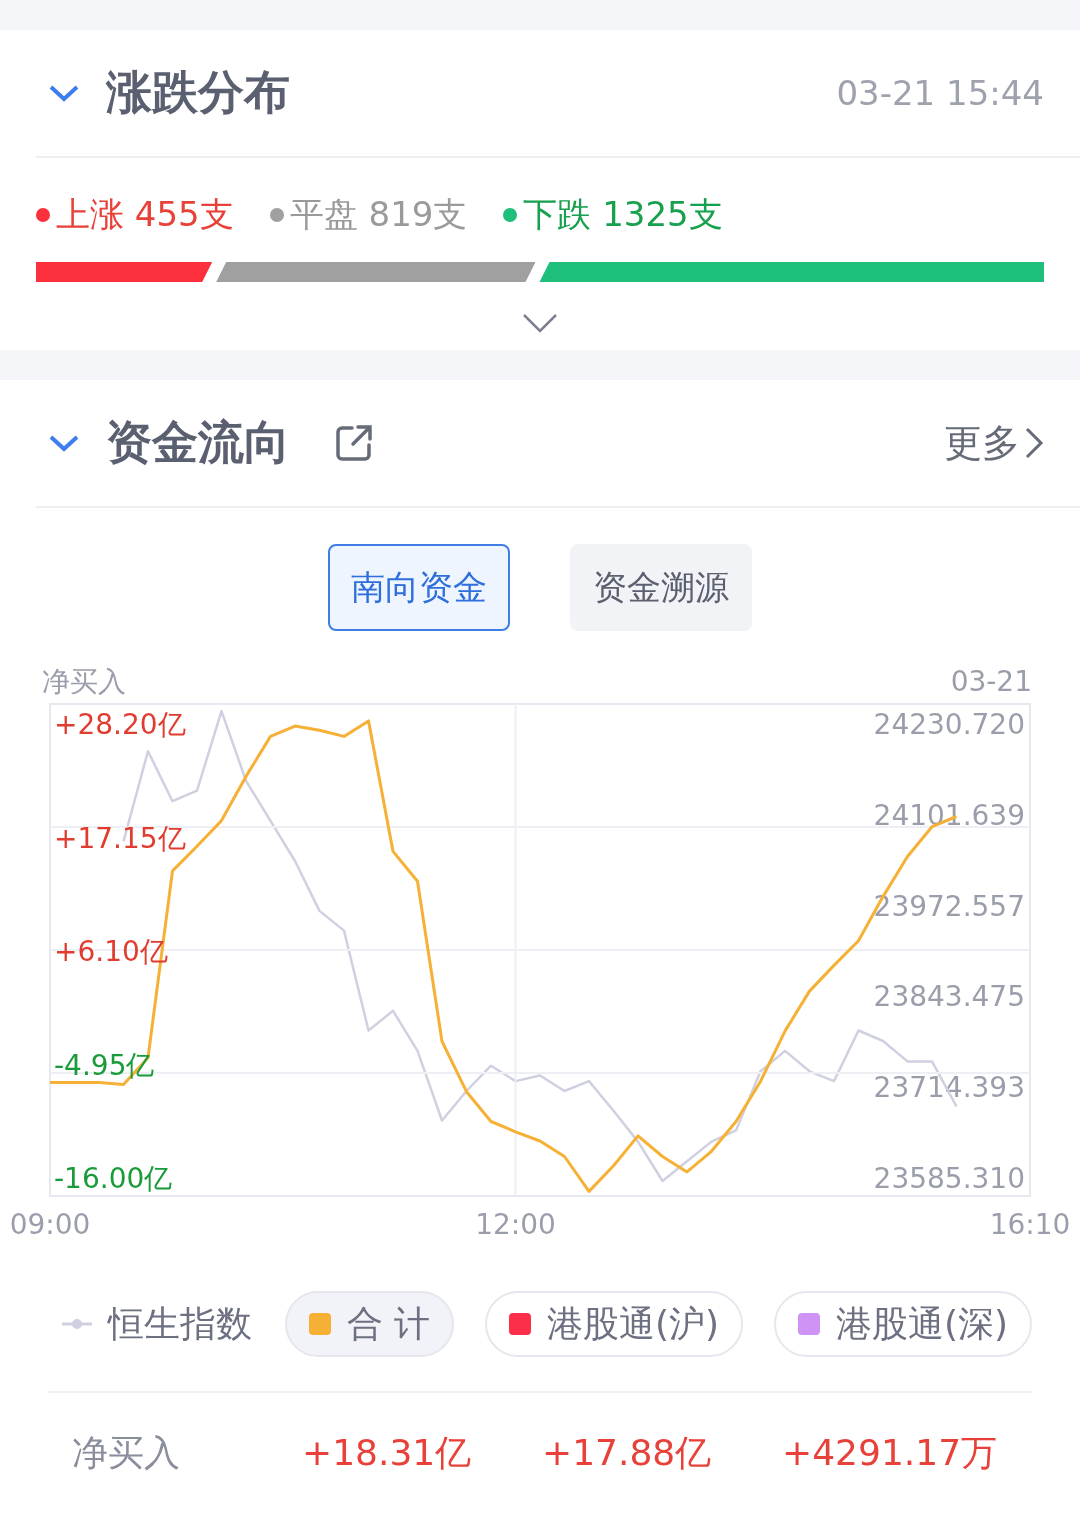 Image resolution: width=1080 pixels, height=1525 pixels. What do you see at coordinates (50, 1224) in the screenshot?
I see `axis-label: 09:00` at bounding box center [50, 1224].